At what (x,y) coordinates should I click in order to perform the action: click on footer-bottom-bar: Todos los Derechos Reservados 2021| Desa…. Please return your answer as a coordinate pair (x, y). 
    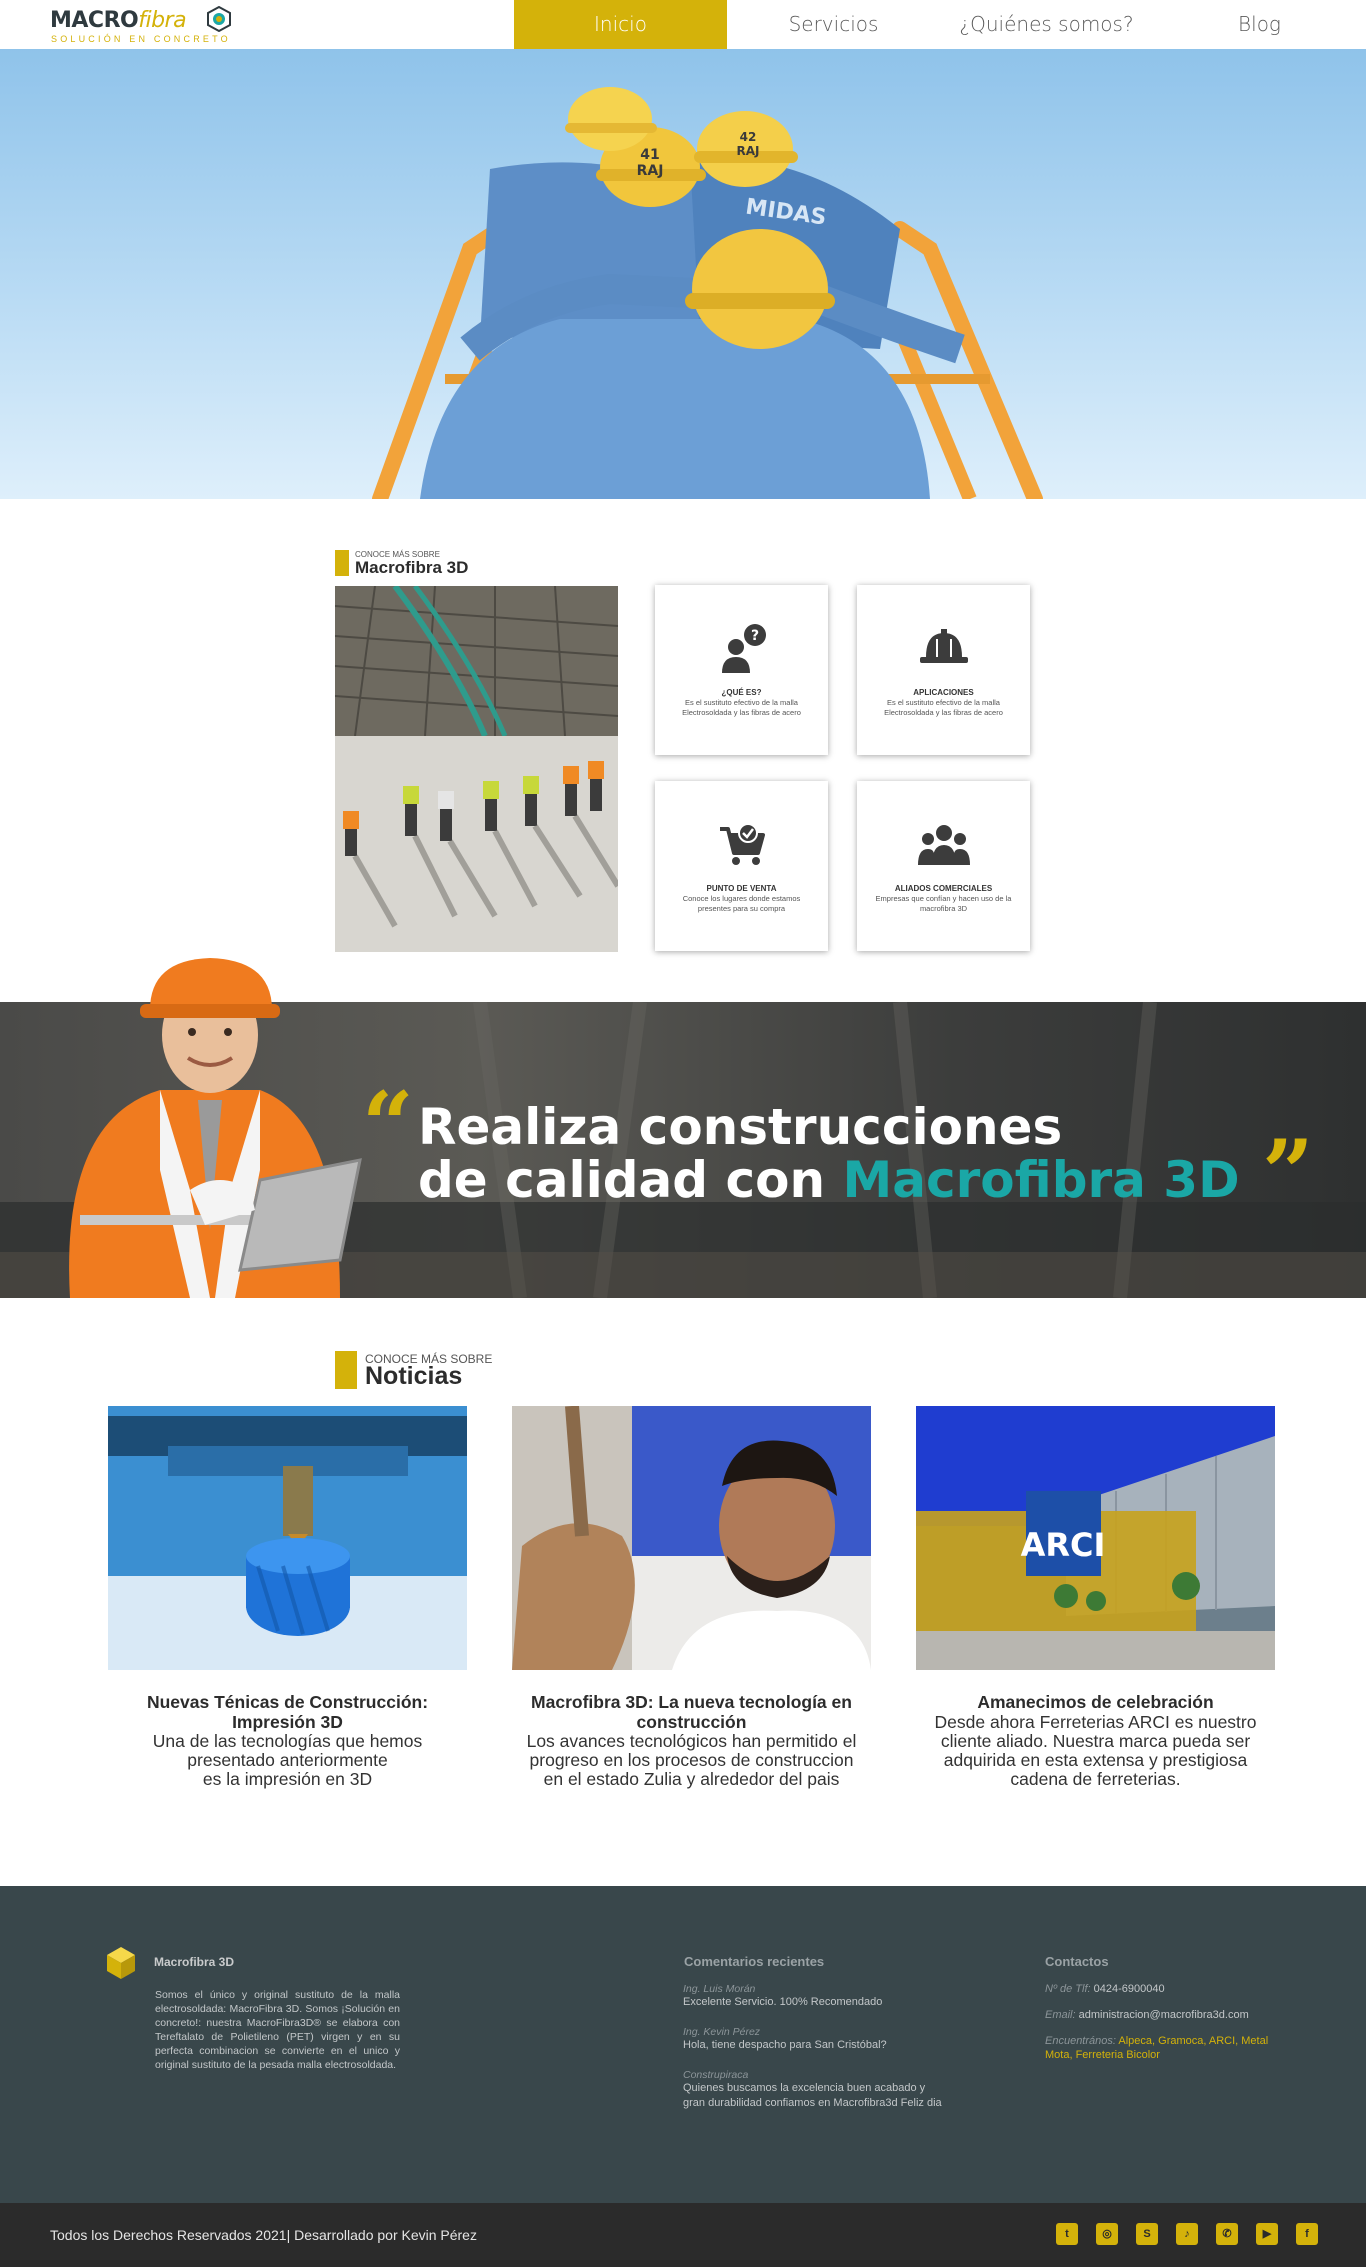
    Looking at the image, I should click on (683, 2235).